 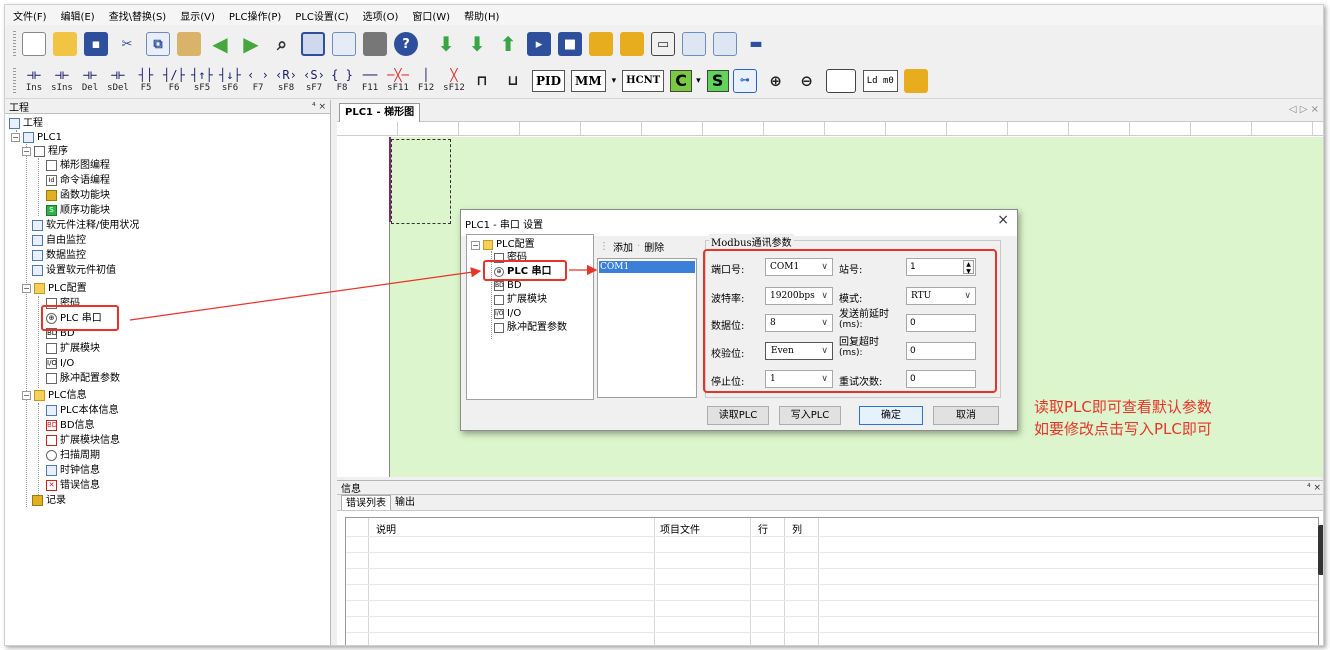 What do you see at coordinates (220, 44) in the screenshot?
I see `arrow-left-icon: ◀` at bounding box center [220, 44].